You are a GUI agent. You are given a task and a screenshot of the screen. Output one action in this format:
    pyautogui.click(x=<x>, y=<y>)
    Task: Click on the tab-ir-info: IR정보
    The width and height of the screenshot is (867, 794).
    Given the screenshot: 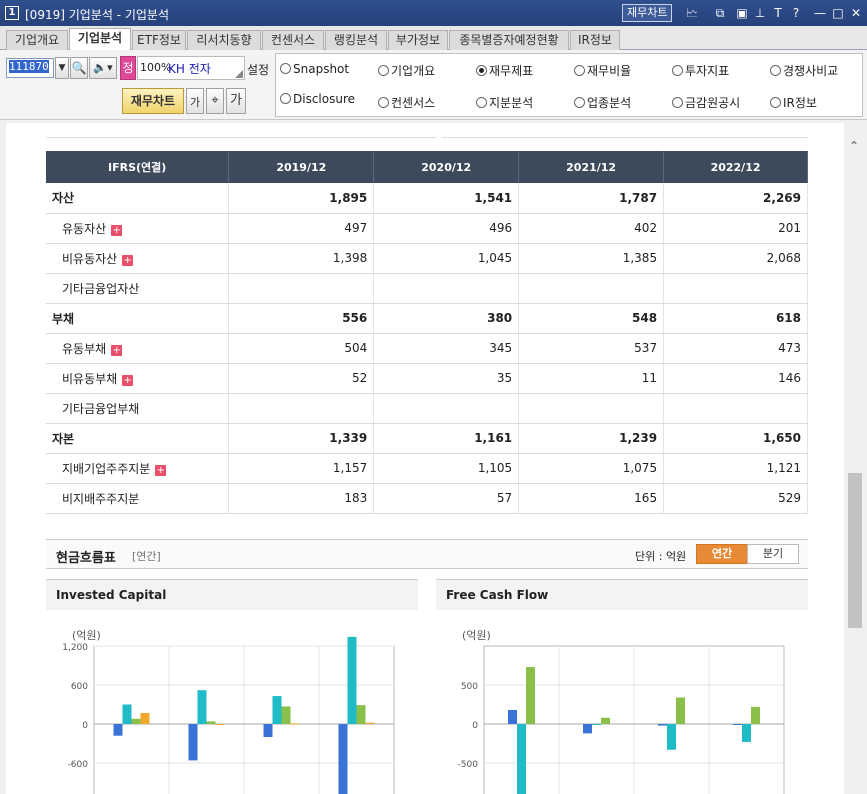 What is the action you would take?
    pyautogui.click(x=595, y=40)
    